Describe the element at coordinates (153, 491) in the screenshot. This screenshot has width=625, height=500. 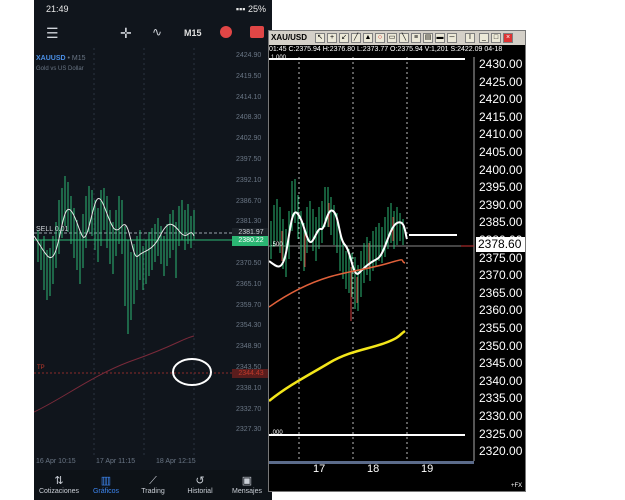
I see `nav-label: Trading` at that location.